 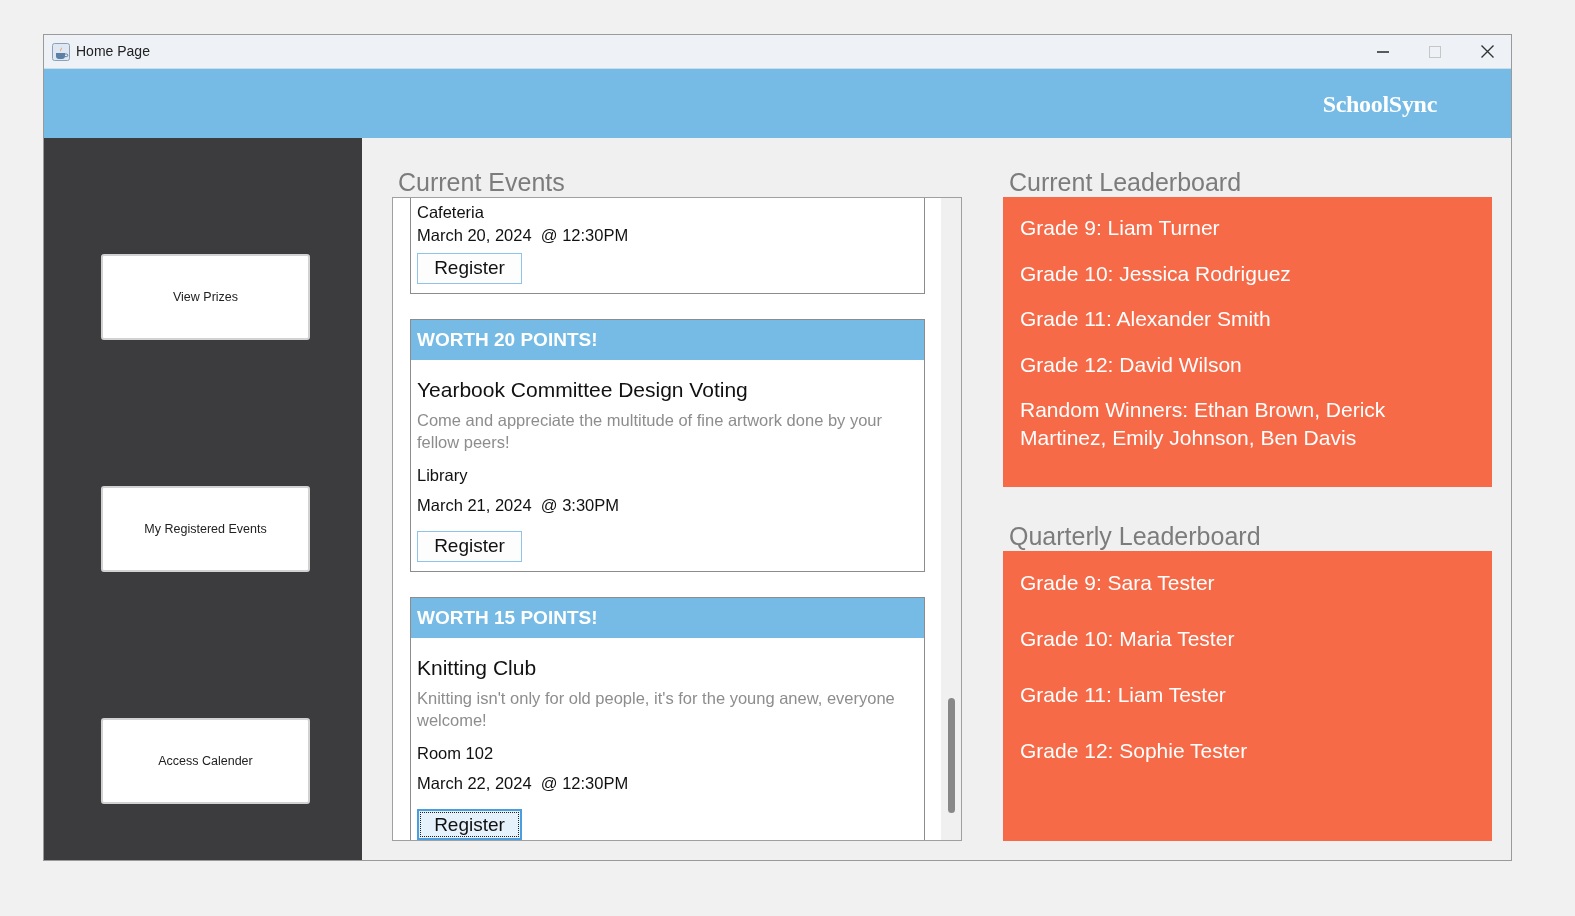 What do you see at coordinates (205, 761) in the screenshot?
I see `nav-button: Access Calender` at bounding box center [205, 761].